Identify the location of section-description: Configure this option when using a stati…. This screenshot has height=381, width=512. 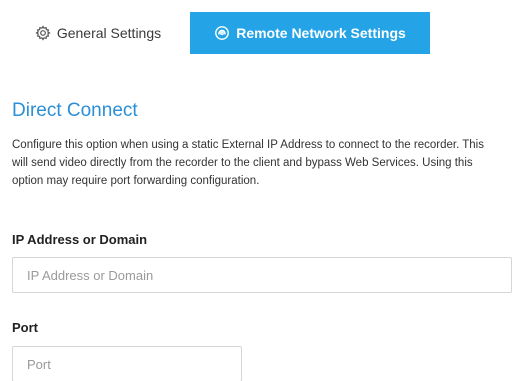
(248, 163).